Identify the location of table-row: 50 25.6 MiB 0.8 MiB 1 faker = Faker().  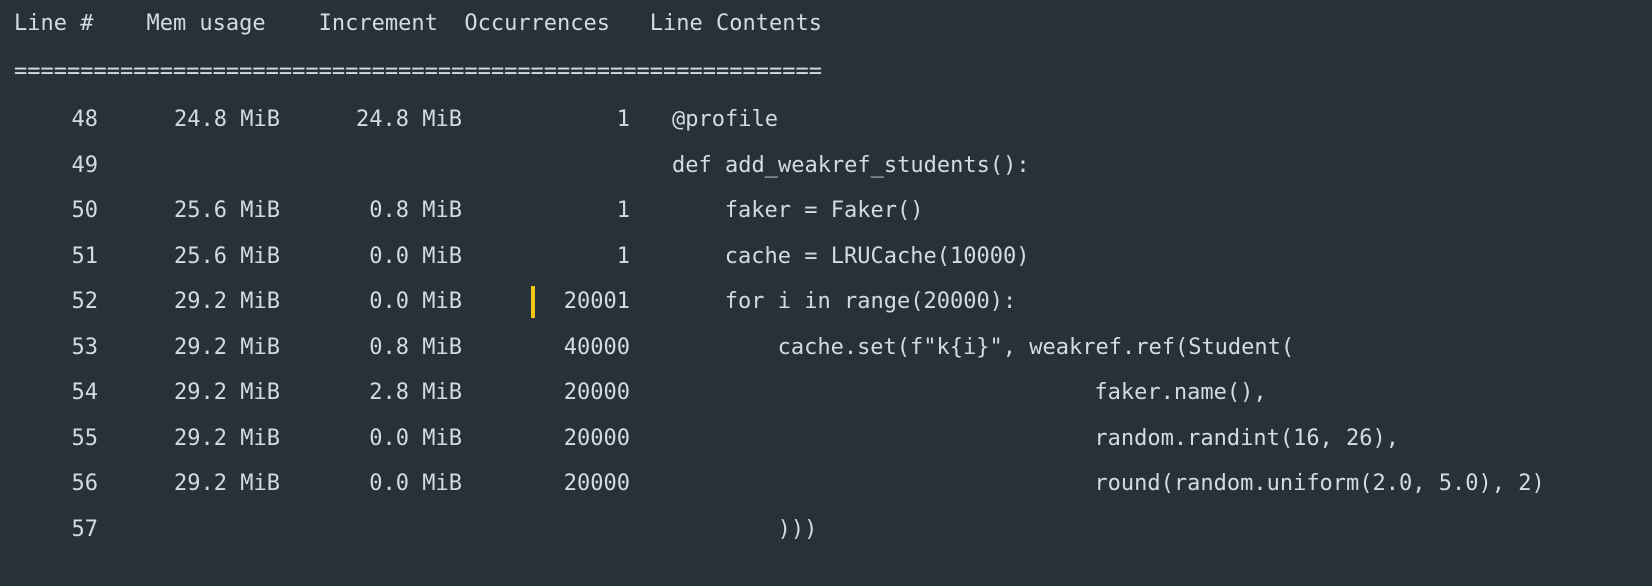
(826, 211).